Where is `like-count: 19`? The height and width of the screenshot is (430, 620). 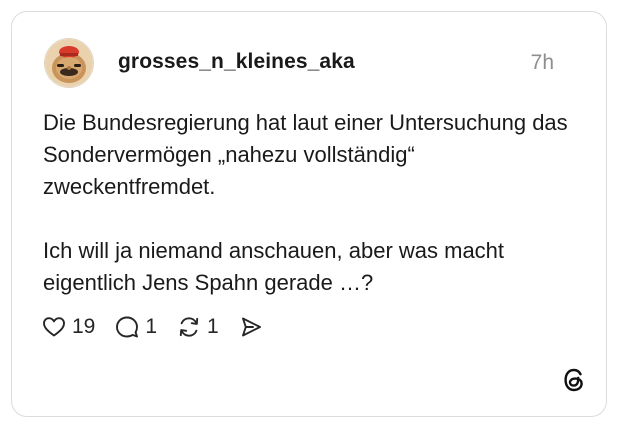
like-count: 19 is located at coordinates (84, 326).